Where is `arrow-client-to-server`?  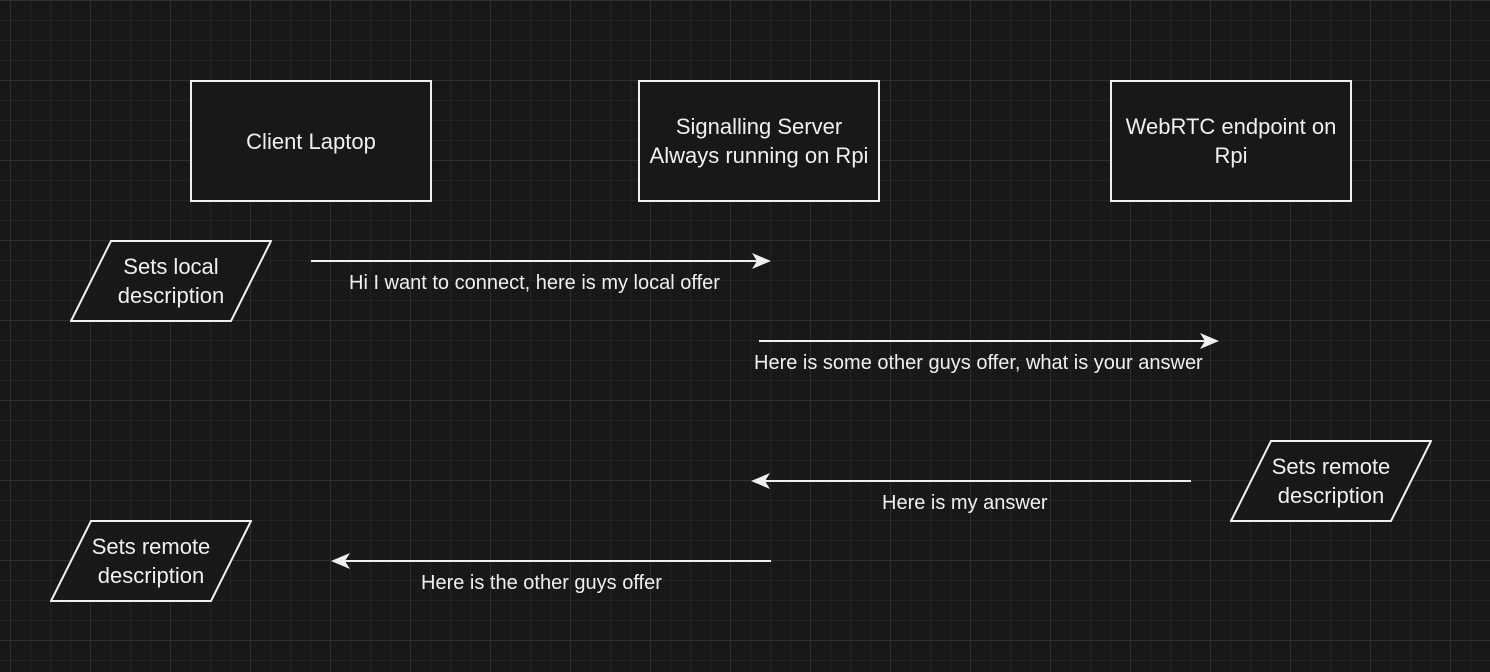
arrow-client-to-server is located at coordinates (541, 261).